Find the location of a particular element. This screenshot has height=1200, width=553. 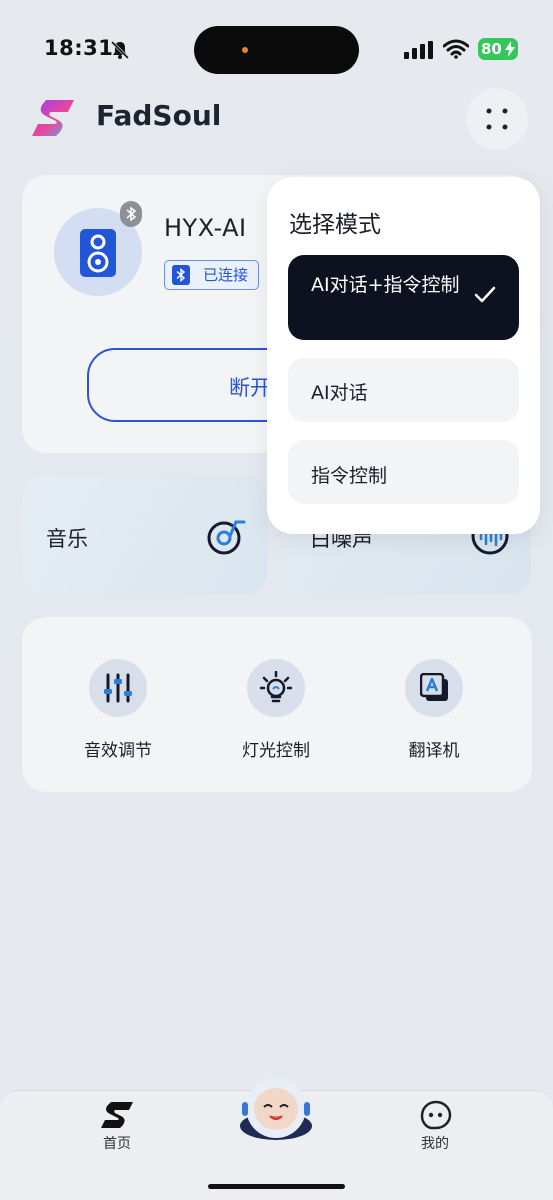

bell-slash-icon is located at coordinates (120, 50).